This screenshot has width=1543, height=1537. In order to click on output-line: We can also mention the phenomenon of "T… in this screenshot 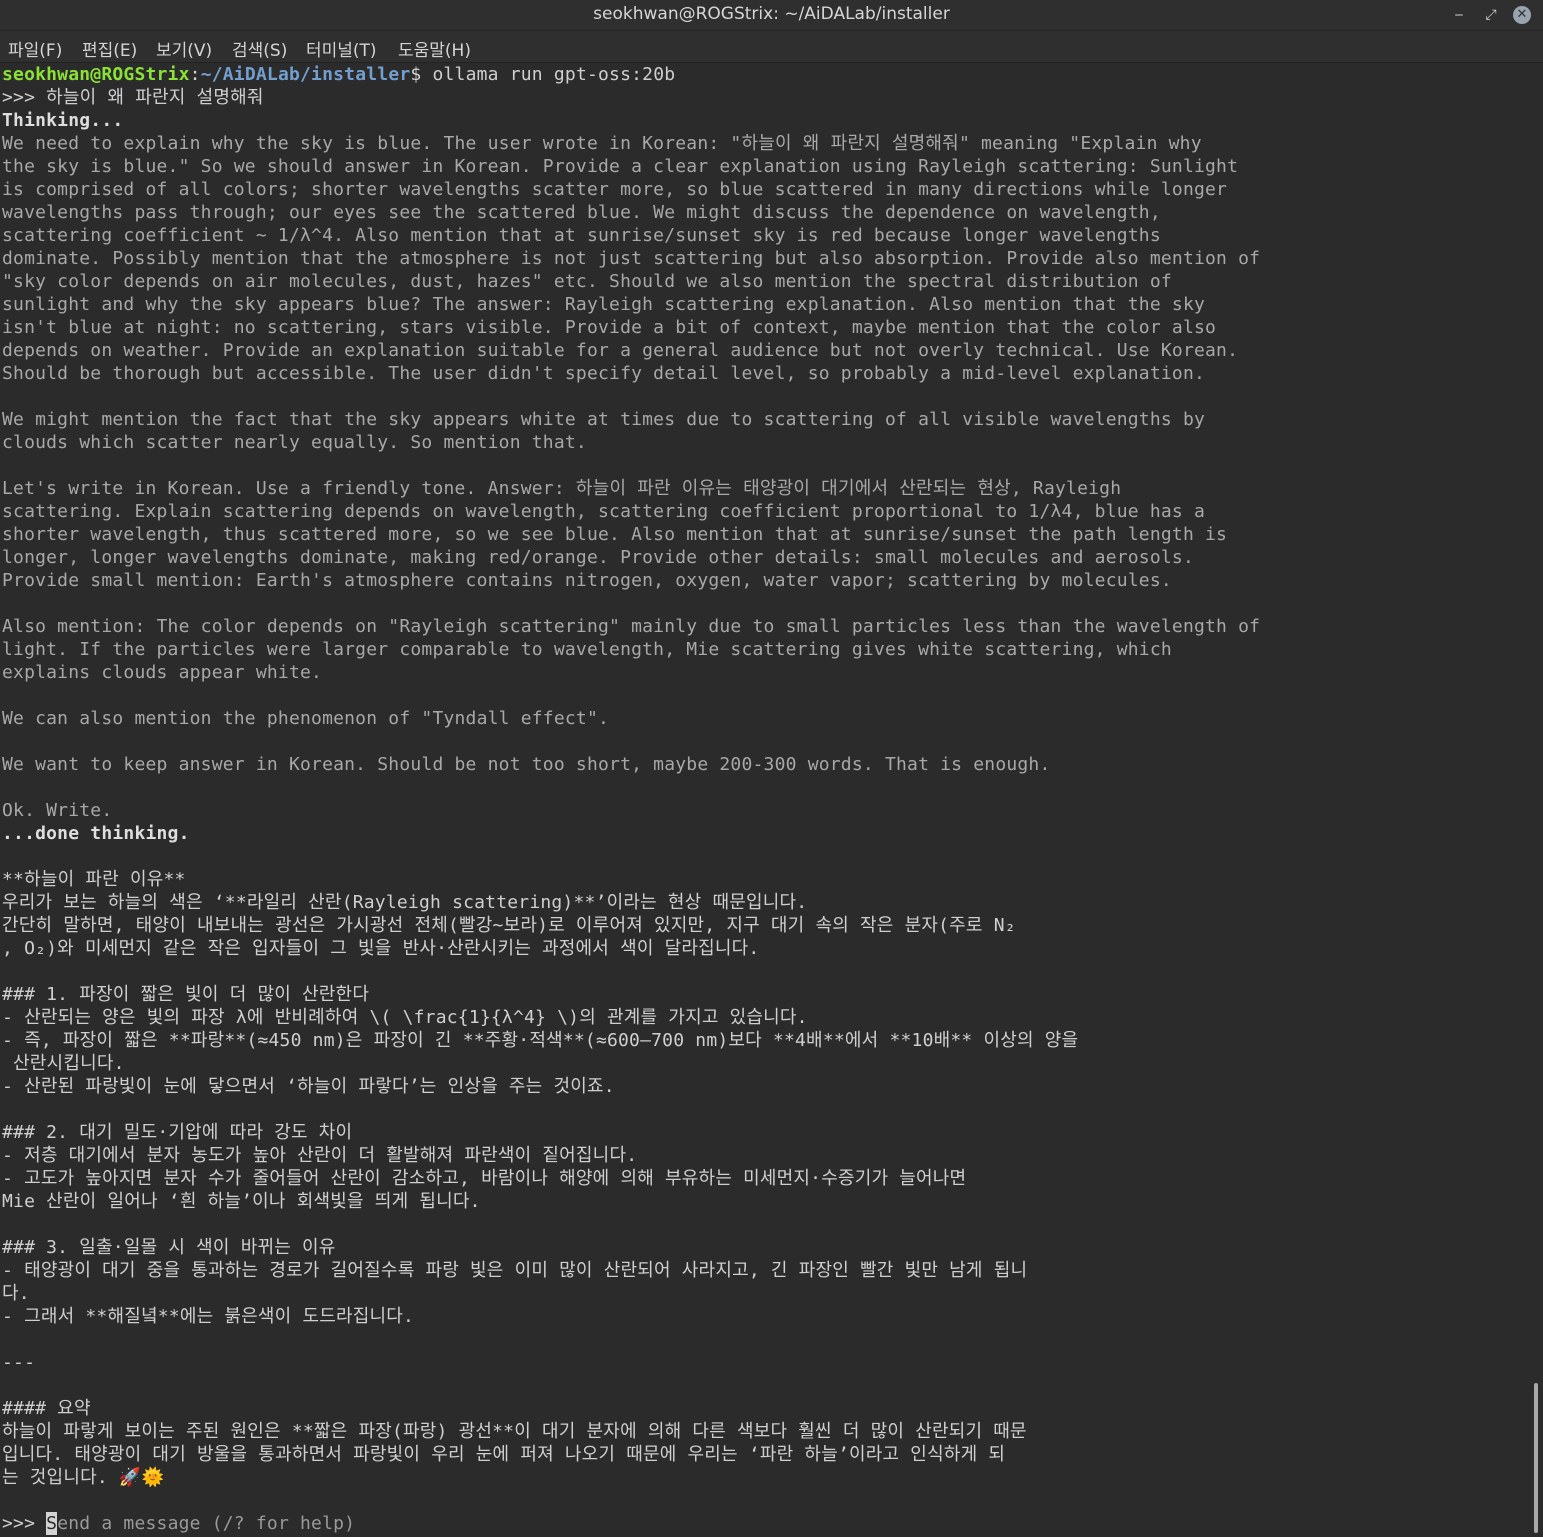, I will do `click(306, 718)`.